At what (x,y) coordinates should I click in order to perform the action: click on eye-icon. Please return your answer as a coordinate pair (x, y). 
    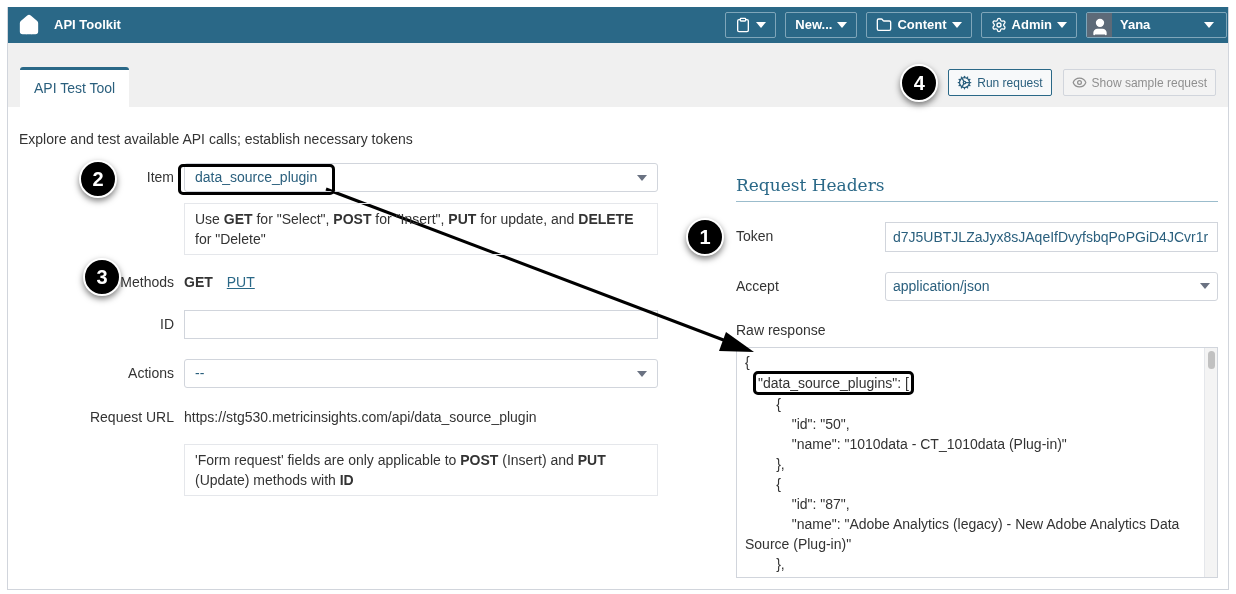
    Looking at the image, I should click on (1079, 82).